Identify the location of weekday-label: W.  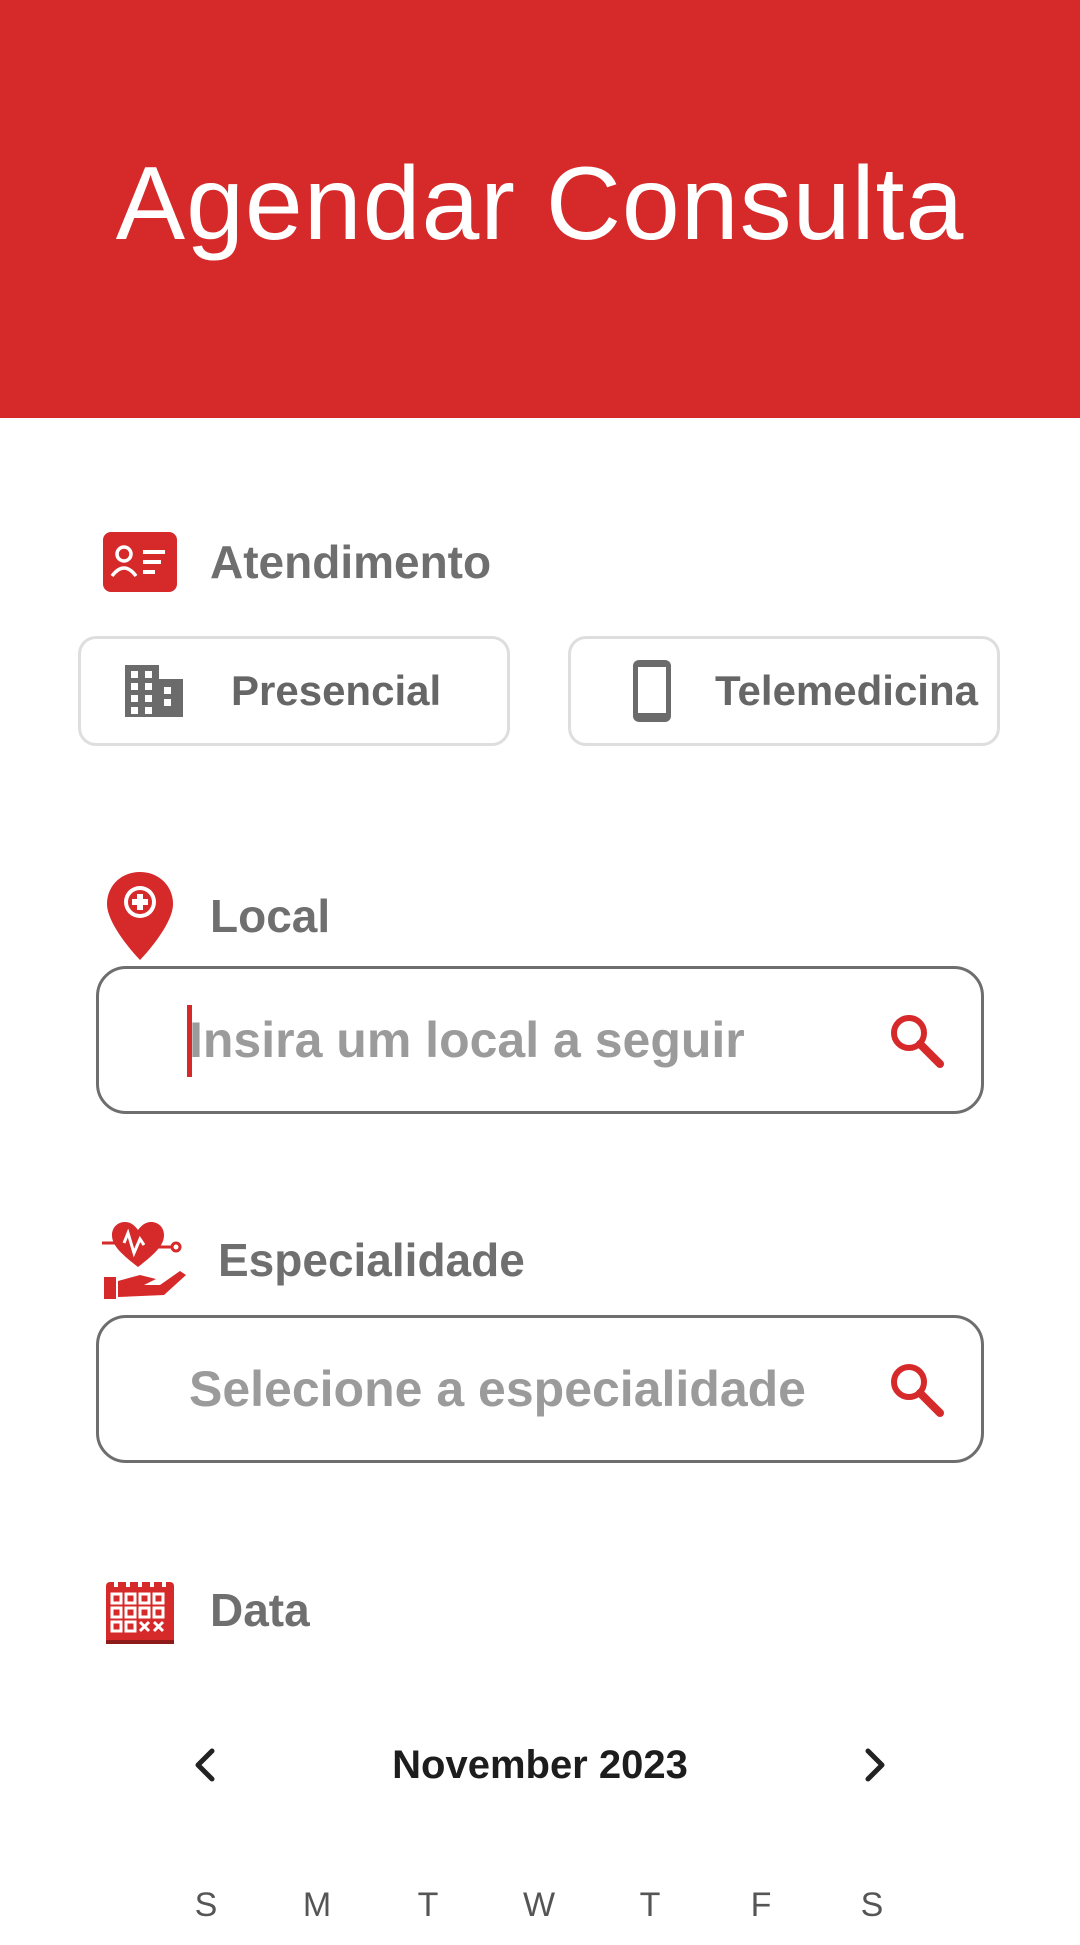
(539, 1905).